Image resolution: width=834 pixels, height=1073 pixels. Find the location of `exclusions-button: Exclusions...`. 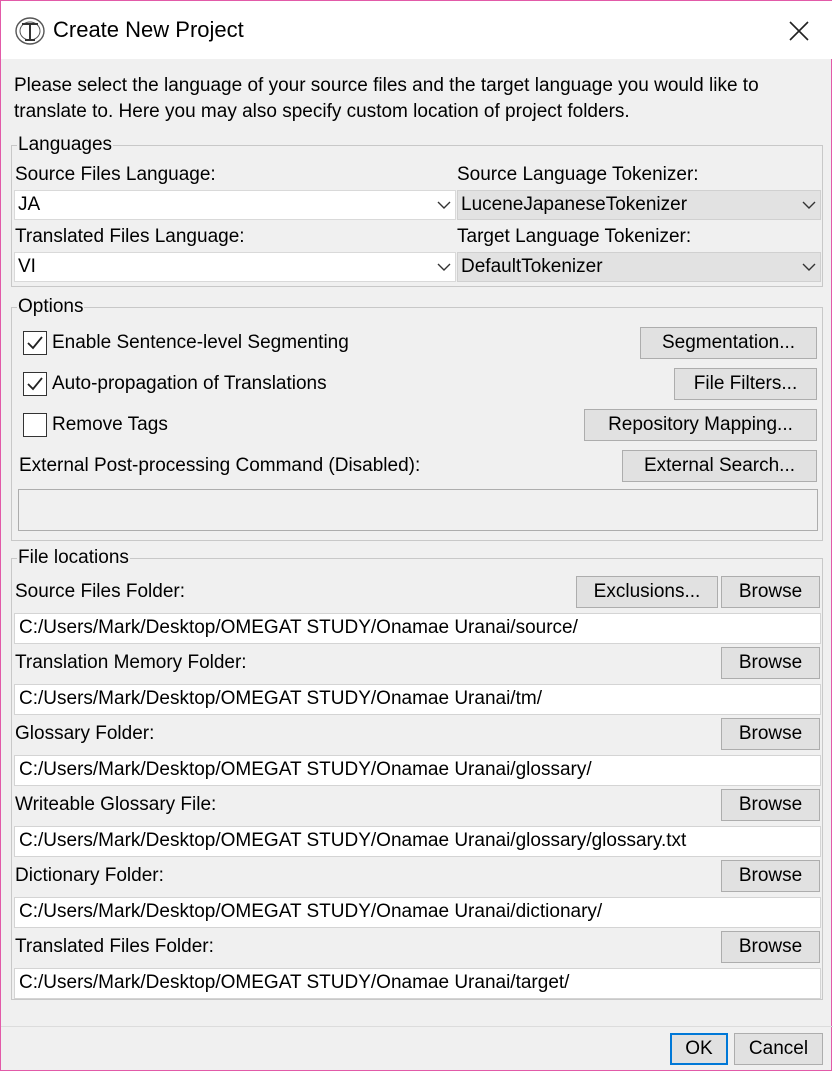

exclusions-button: Exclusions... is located at coordinates (647, 592).